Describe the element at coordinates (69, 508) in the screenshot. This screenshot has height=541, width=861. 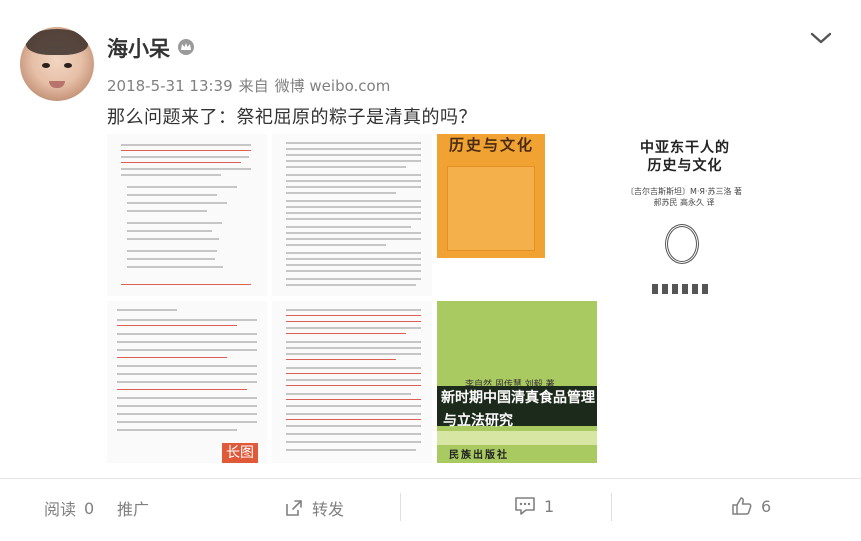
I see `read-count: 阅读 0` at that location.